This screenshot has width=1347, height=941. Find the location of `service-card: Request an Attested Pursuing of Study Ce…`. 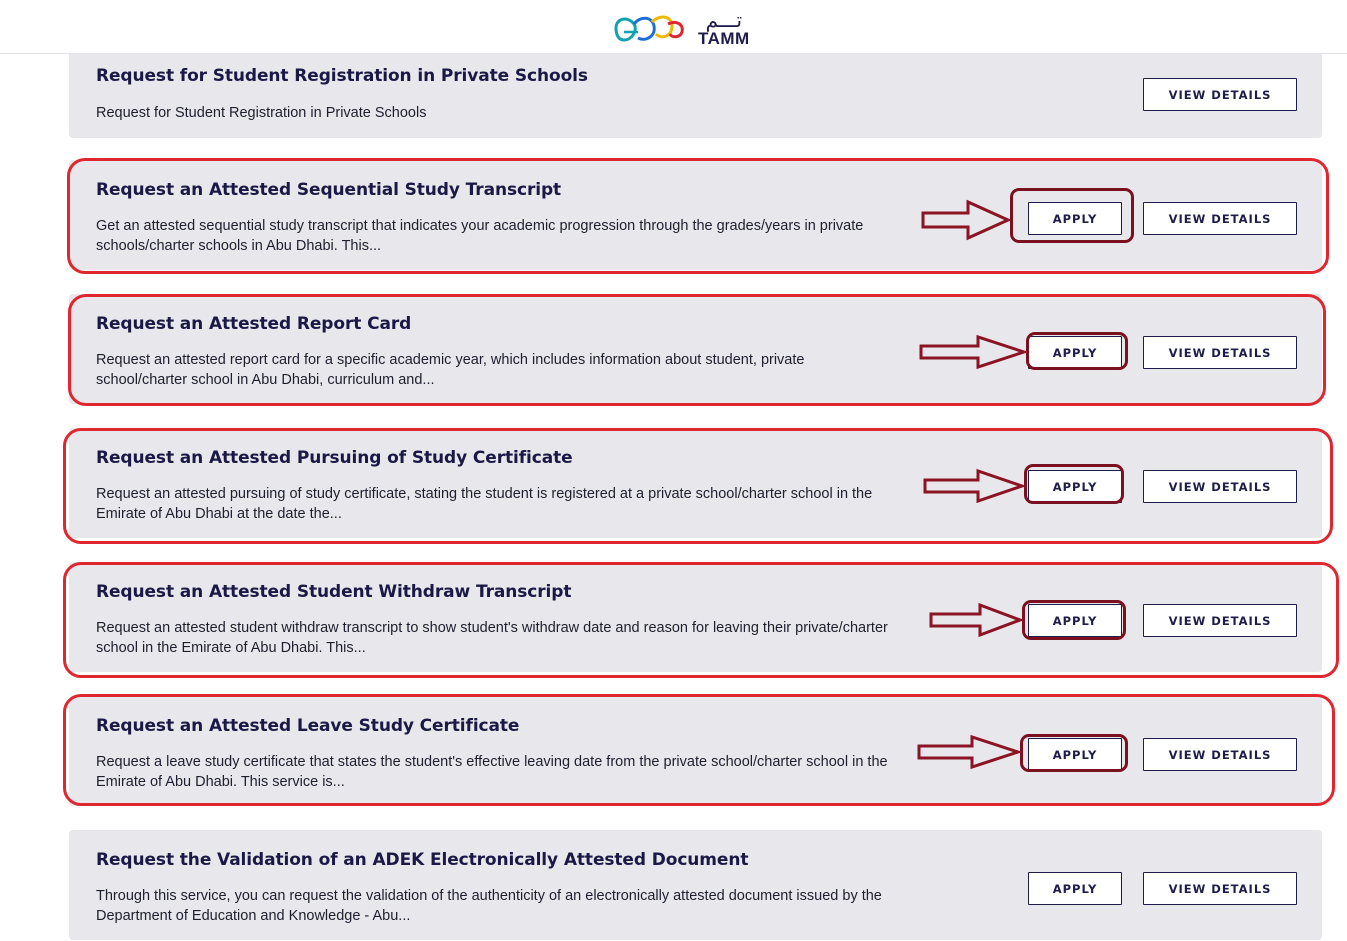

service-card: Request an Attested Pursuing of Study Ce… is located at coordinates (695, 483).